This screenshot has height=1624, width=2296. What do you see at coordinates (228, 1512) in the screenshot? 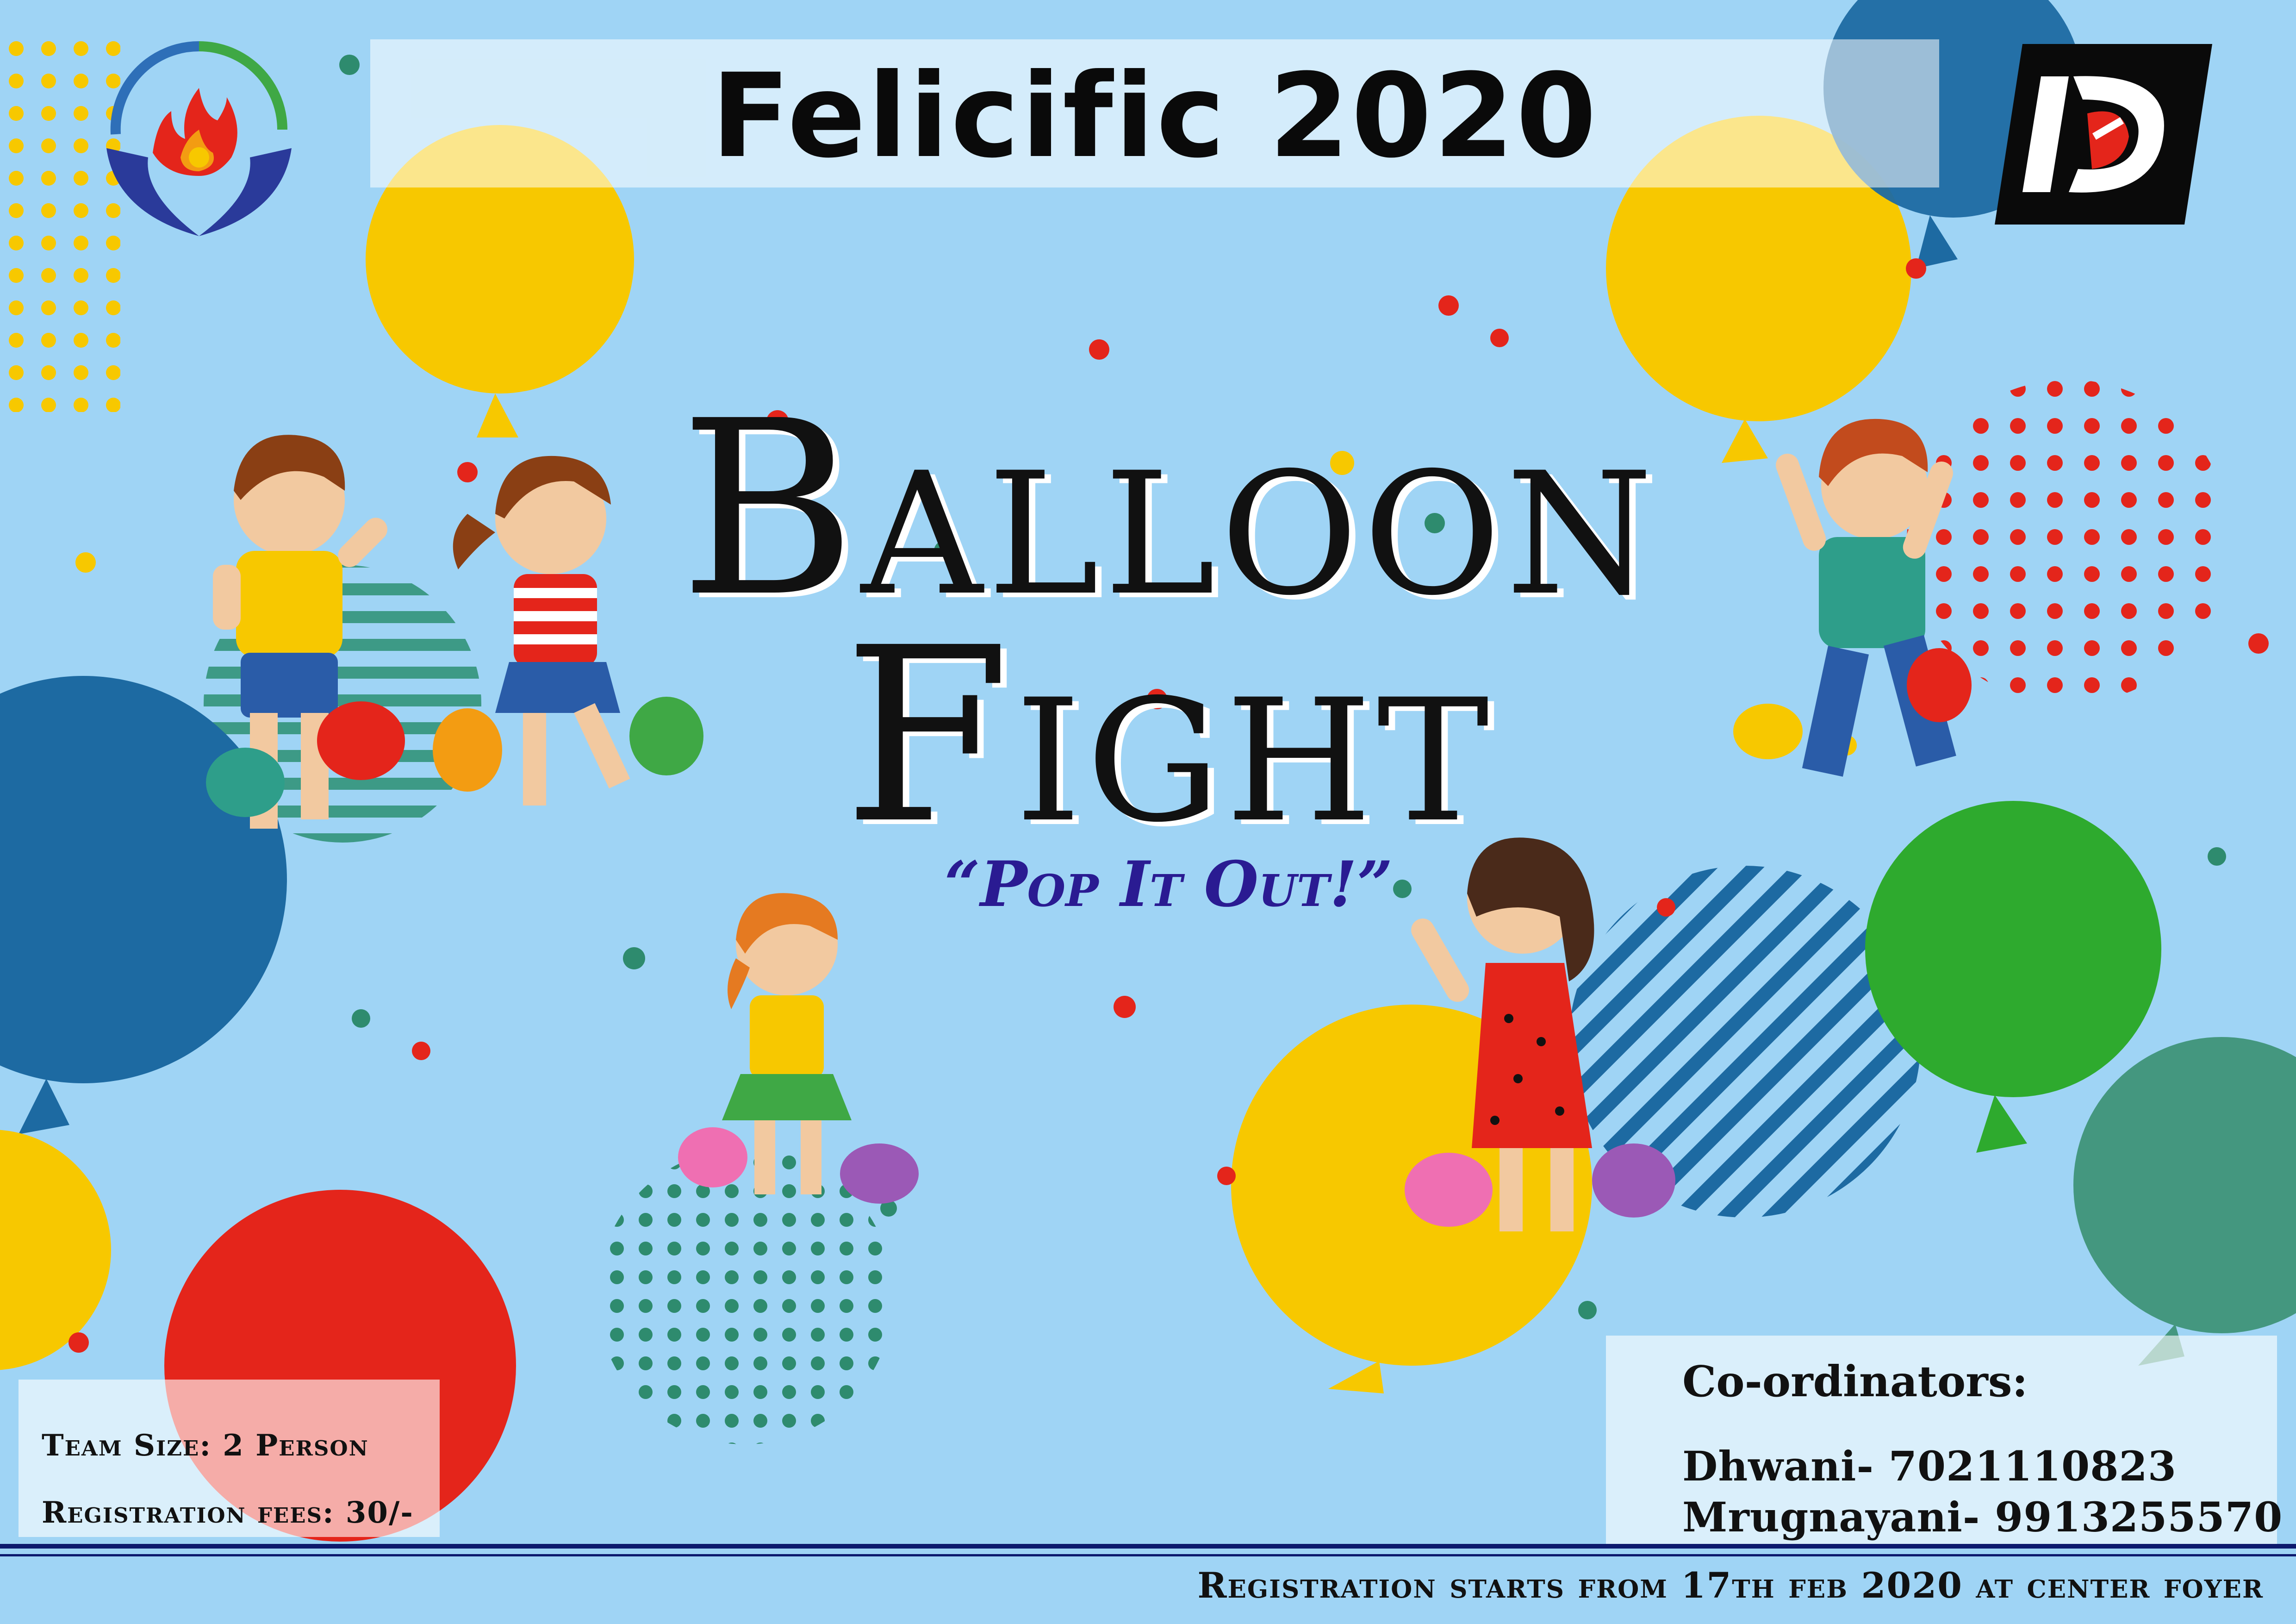
I see `registration-fees-text: Registration fees: 30/-` at bounding box center [228, 1512].